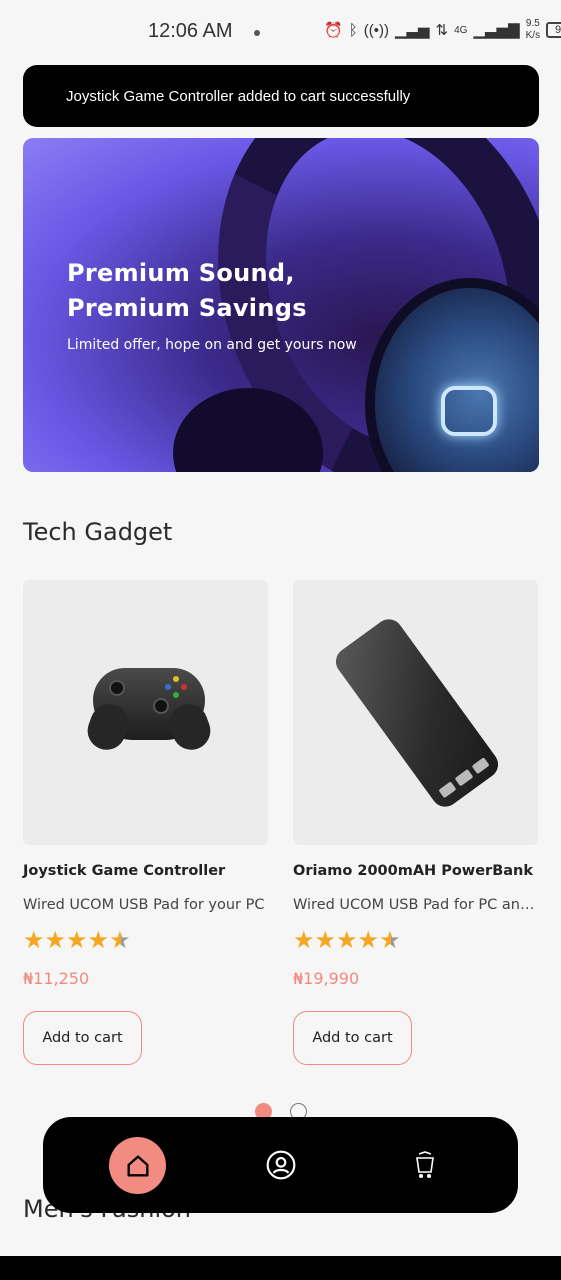  I want to click on usb-ports, so click(464, 778).